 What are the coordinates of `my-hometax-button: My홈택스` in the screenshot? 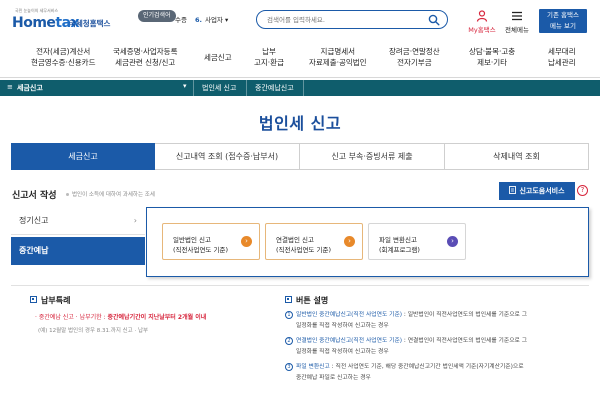 It's located at (482, 22).